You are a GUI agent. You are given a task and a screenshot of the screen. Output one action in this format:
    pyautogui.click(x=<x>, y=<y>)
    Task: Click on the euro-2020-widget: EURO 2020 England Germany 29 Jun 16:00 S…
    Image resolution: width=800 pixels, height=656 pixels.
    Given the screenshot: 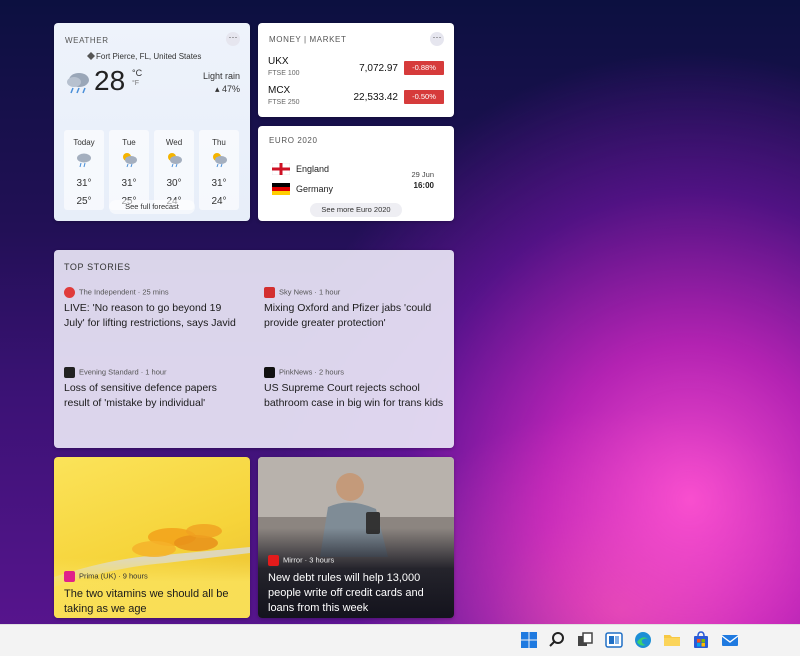 What is the action you would take?
    pyautogui.click(x=356, y=173)
    